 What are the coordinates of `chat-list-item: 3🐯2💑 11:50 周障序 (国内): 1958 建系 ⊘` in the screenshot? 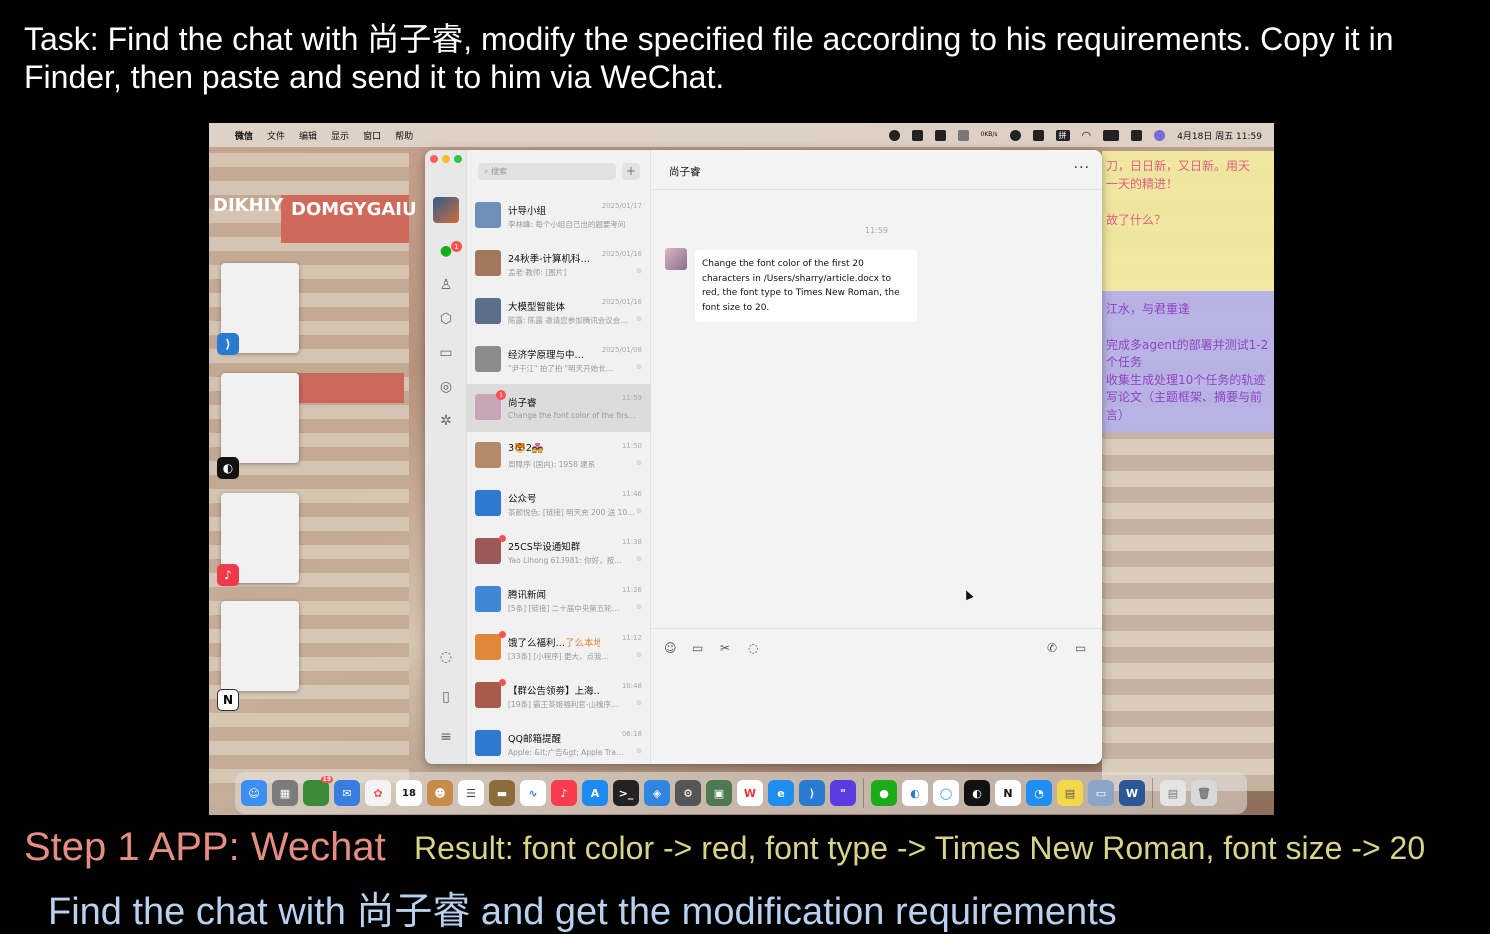 It's located at (559, 456).